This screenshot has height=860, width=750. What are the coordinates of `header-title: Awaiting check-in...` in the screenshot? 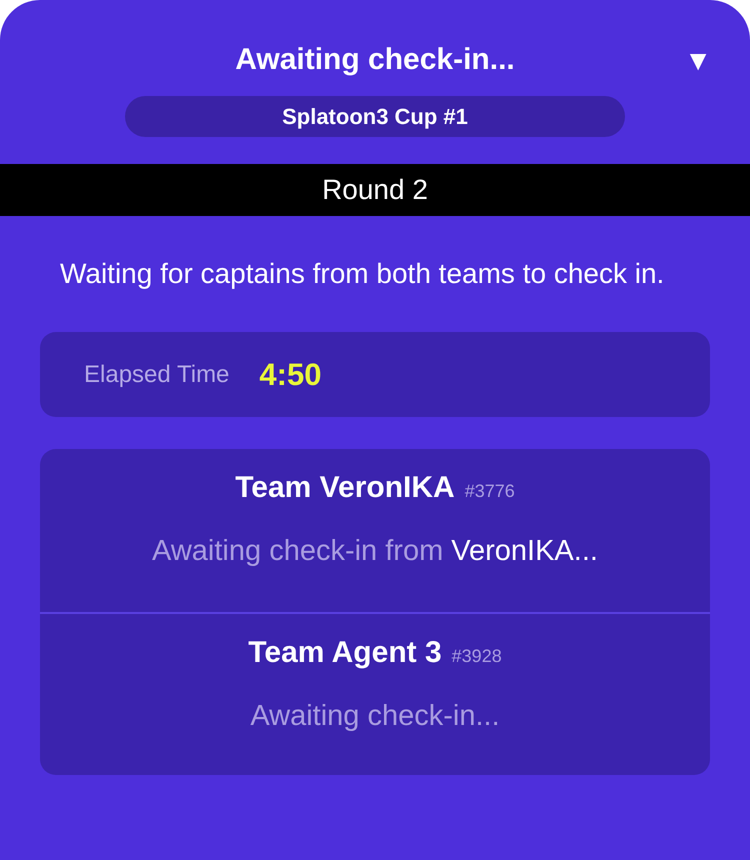 It's located at (375, 60).